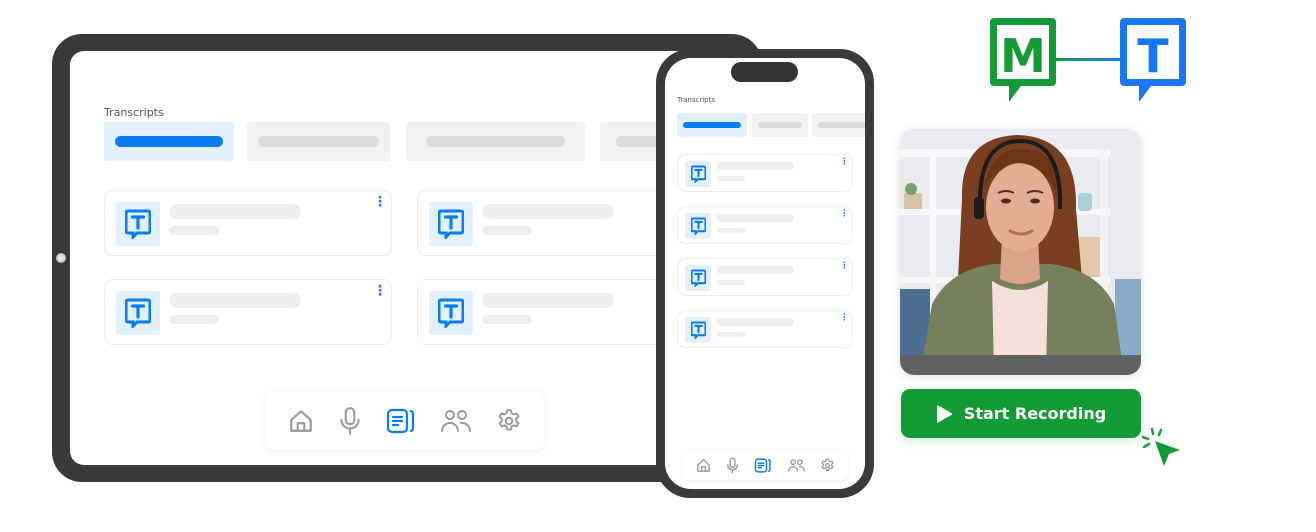 The width and height of the screenshot is (1316, 532). What do you see at coordinates (764, 72) in the screenshot?
I see `phone-notch` at bounding box center [764, 72].